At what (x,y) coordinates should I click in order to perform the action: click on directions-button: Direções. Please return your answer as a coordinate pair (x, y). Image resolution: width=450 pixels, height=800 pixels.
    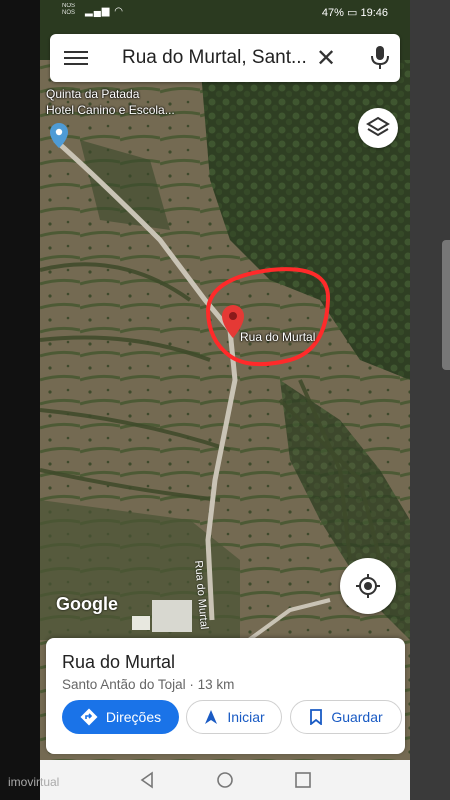
    Looking at the image, I should click on (120, 717).